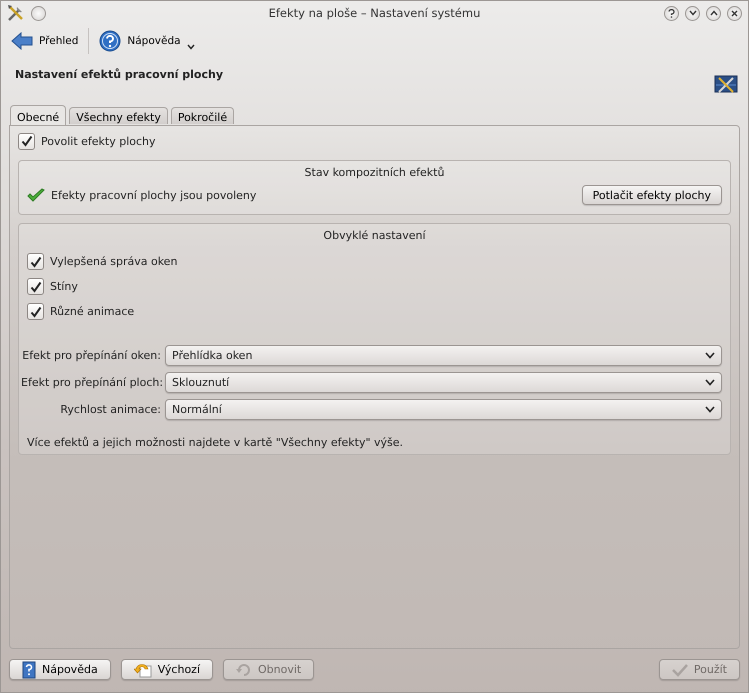  I want to click on undo-arrow-icon, so click(143, 670).